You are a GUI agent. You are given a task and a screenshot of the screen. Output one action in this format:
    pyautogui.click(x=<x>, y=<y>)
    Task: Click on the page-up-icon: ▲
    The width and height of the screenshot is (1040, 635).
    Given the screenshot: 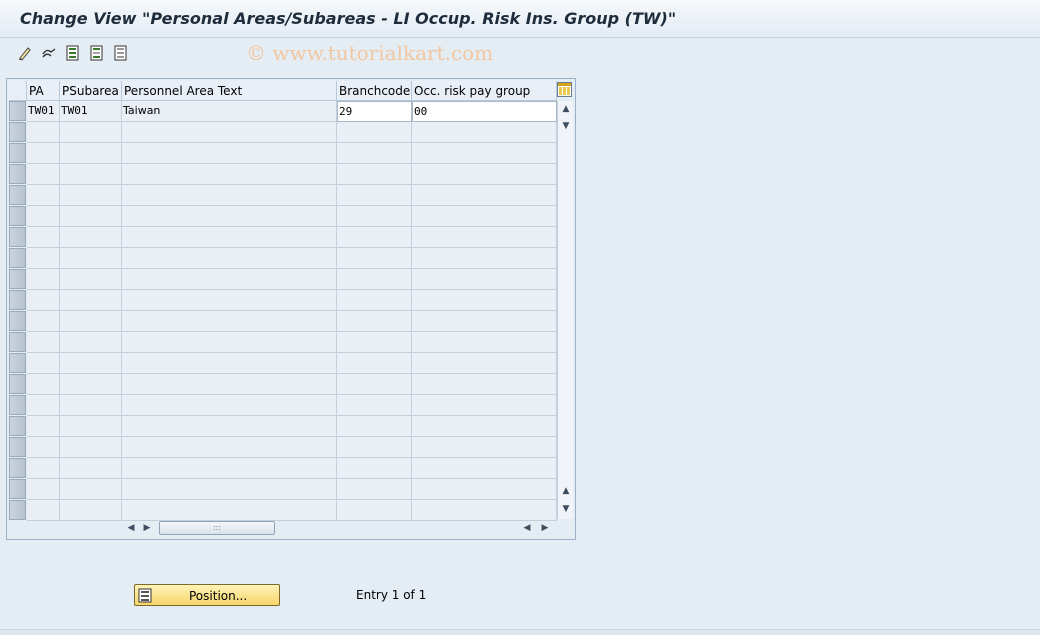 What is the action you would take?
    pyautogui.click(x=566, y=491)
    